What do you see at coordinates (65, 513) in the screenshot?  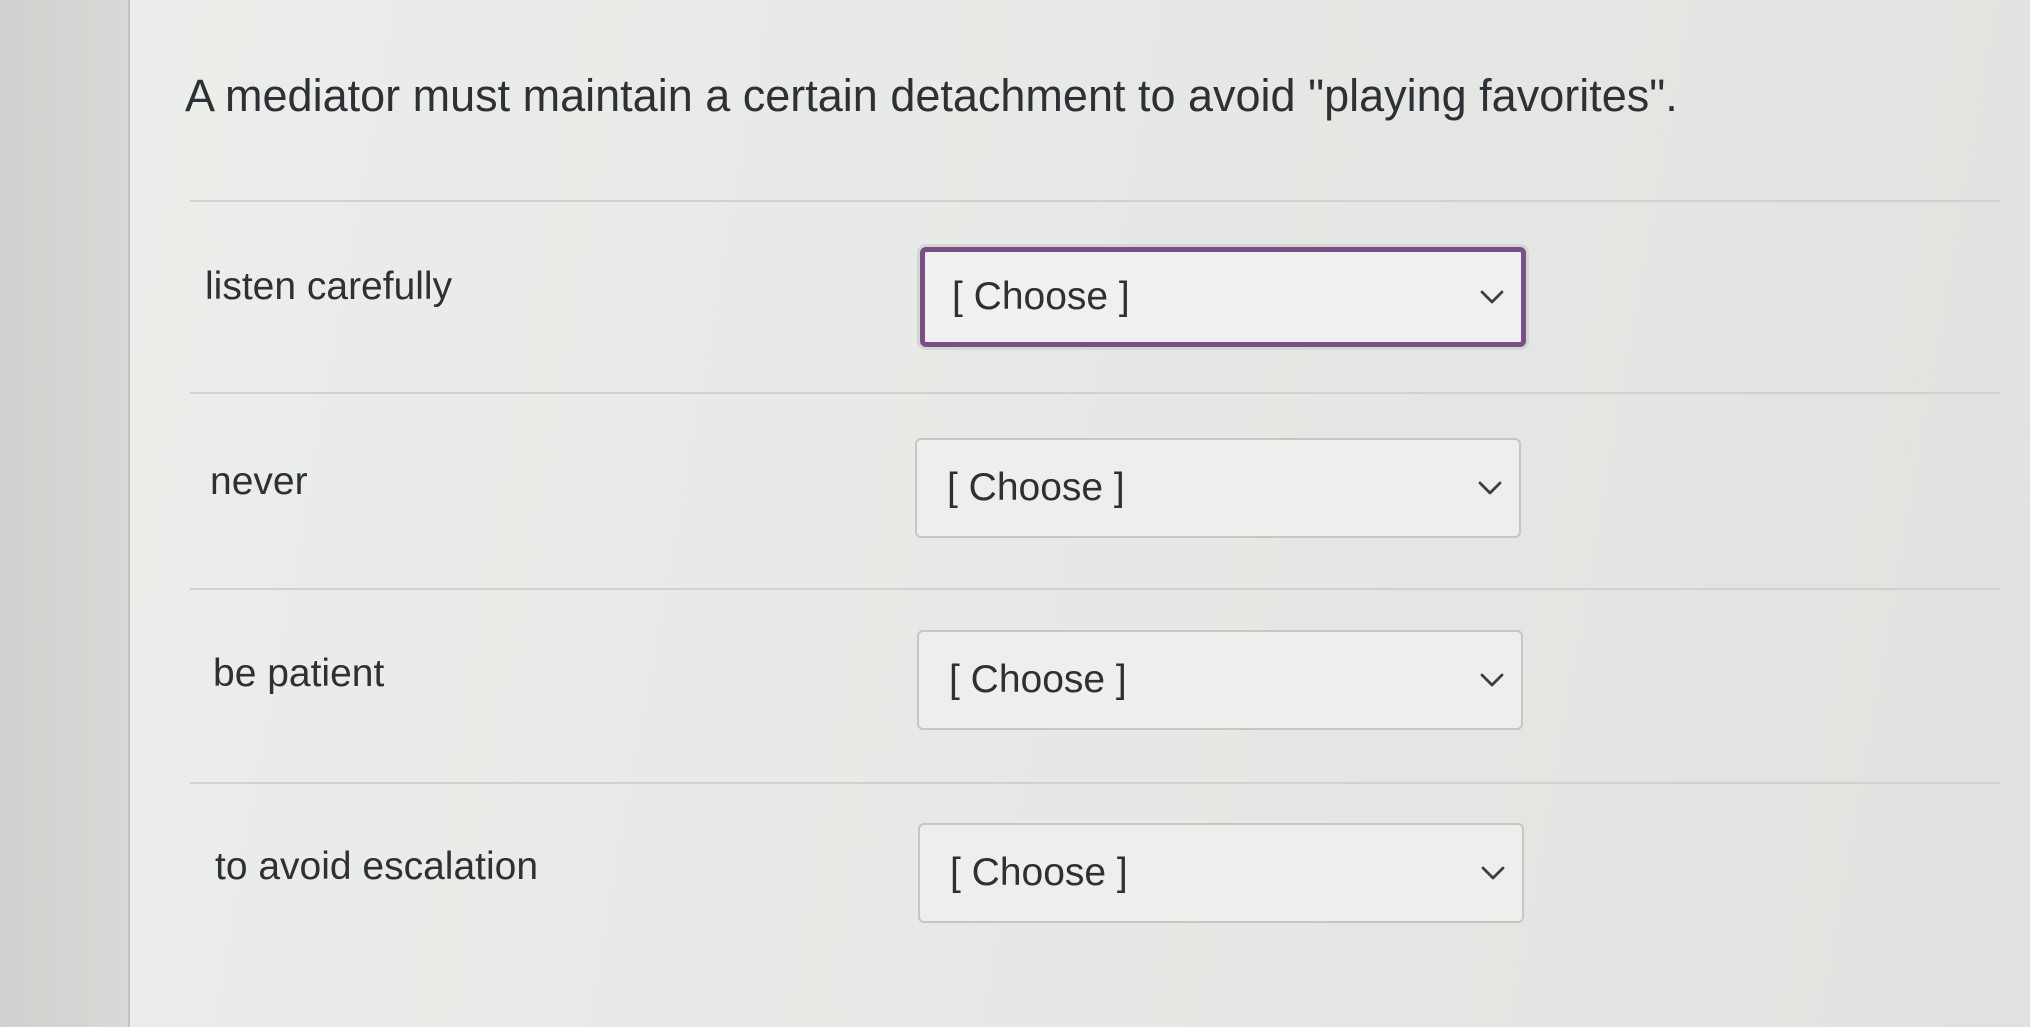 I see `left-gutter` at bounding box center [65, 513].